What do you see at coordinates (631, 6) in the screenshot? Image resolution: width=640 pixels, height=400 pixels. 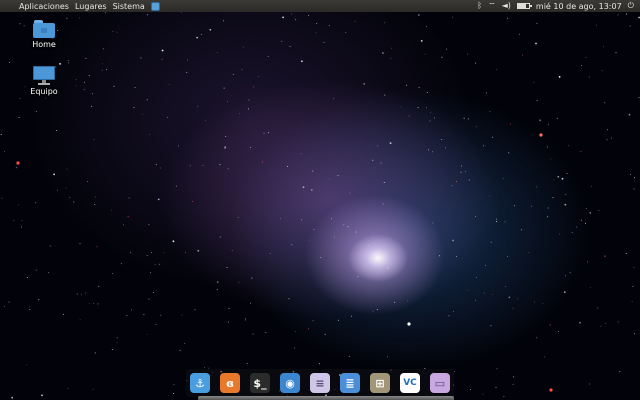 I see `power-icon: ⏻` at bounding box center [631, 6].